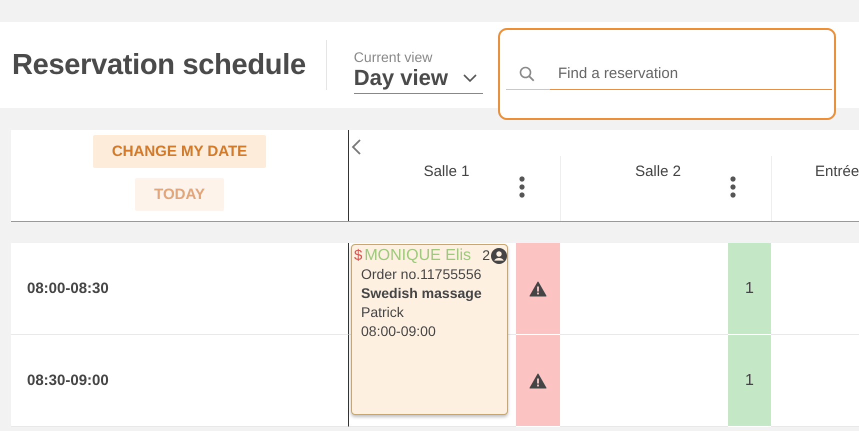  I want to click on page-title: Reservation schedule, so click(159, 65).